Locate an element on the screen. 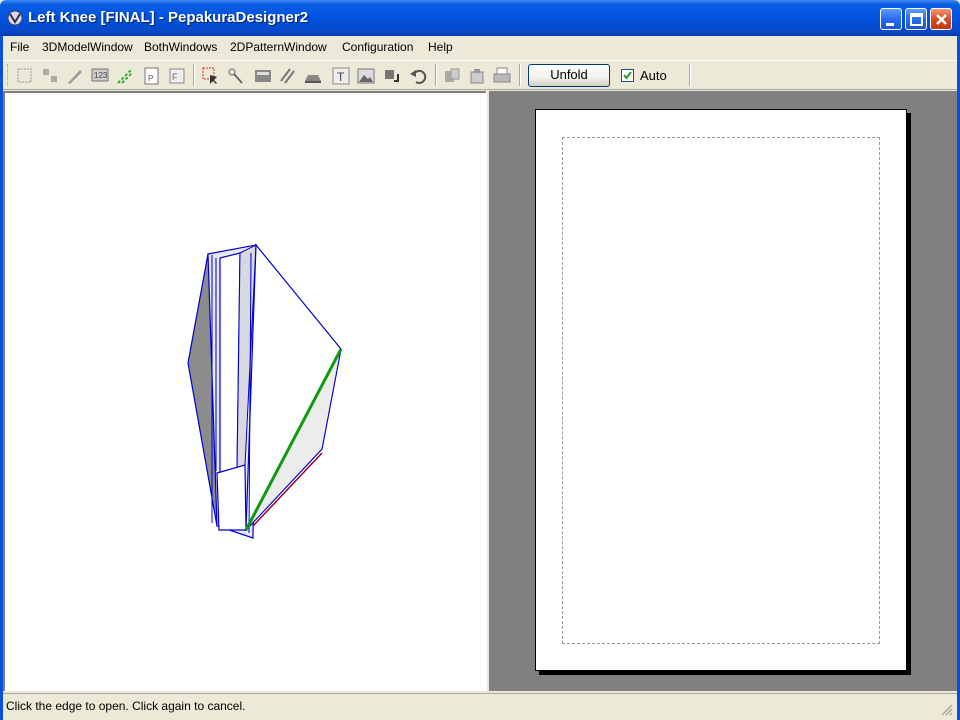 This screenshot has width=960, height=720. close-button is located at coordinates (941, 19).